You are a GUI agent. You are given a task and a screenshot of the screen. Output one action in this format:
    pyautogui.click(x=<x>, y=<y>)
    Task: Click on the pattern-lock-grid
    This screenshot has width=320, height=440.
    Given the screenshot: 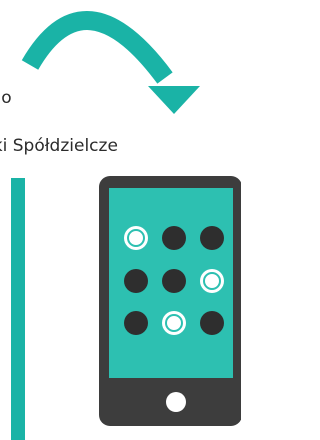 What is the action you would take?
    pyautogui.click(x=174, y=280)
    